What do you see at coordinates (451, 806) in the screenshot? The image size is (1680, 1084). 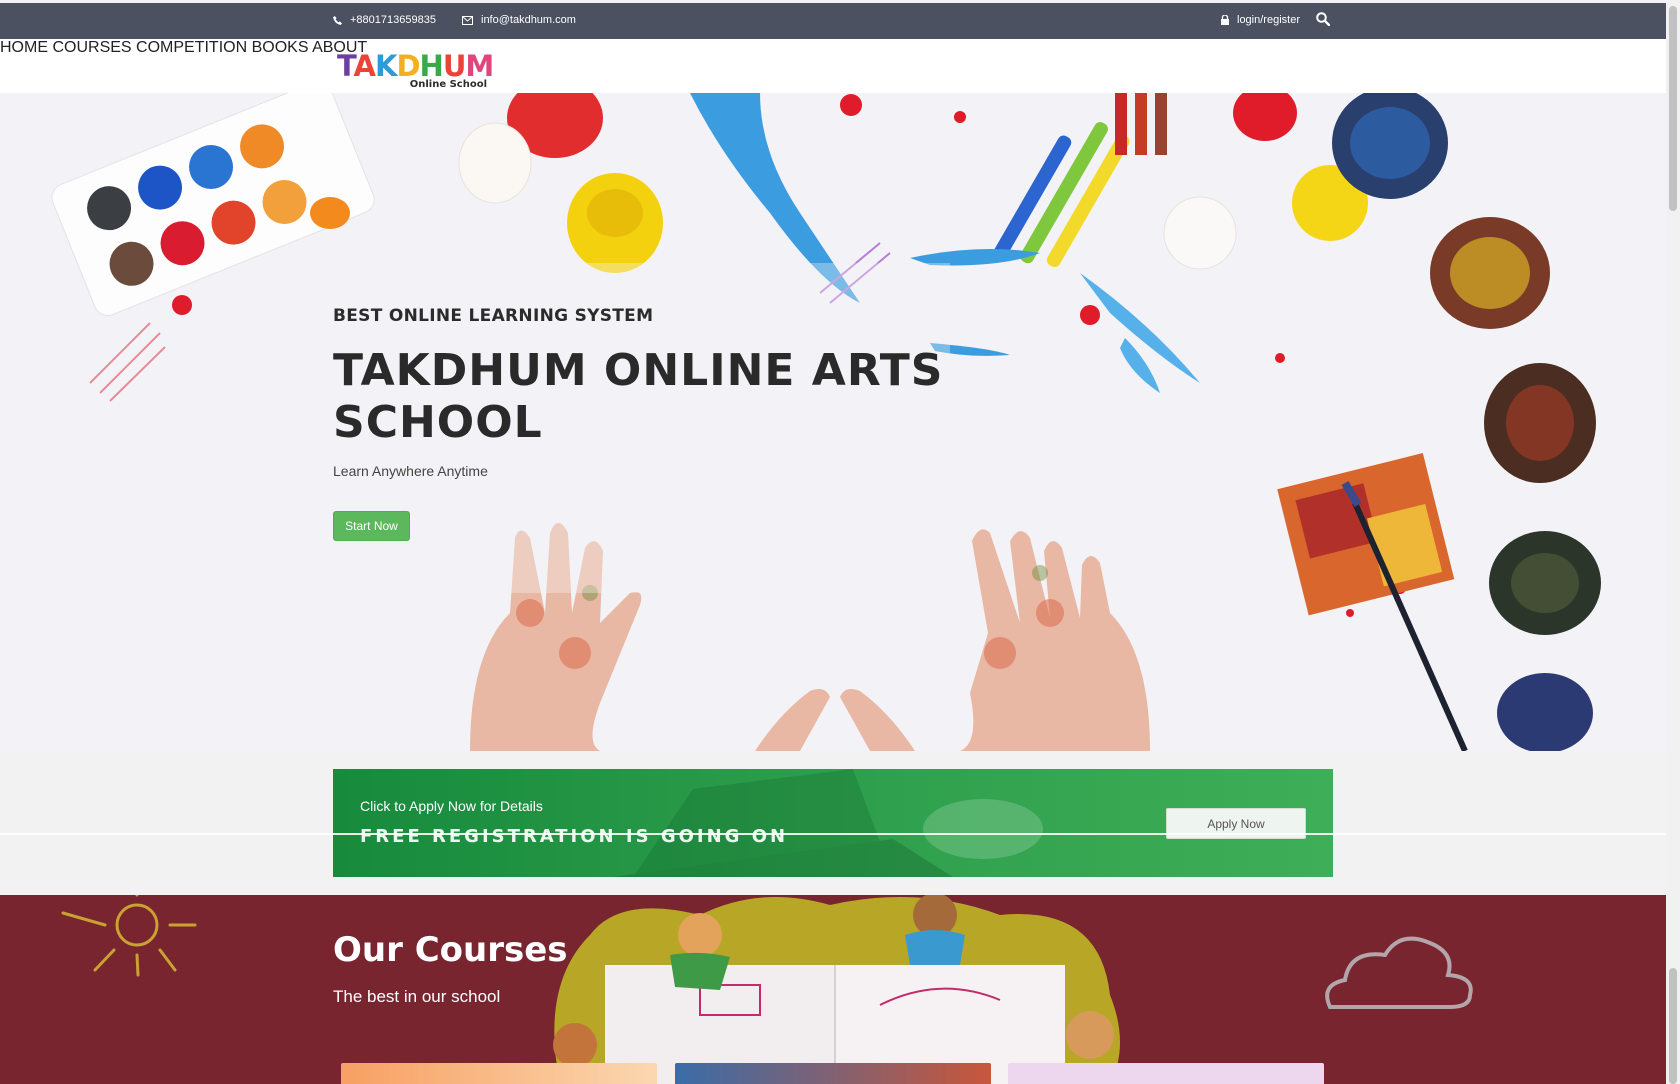 I see `apply-details-text: Click to Apply Now for Details` at bounding box center [451, 806].